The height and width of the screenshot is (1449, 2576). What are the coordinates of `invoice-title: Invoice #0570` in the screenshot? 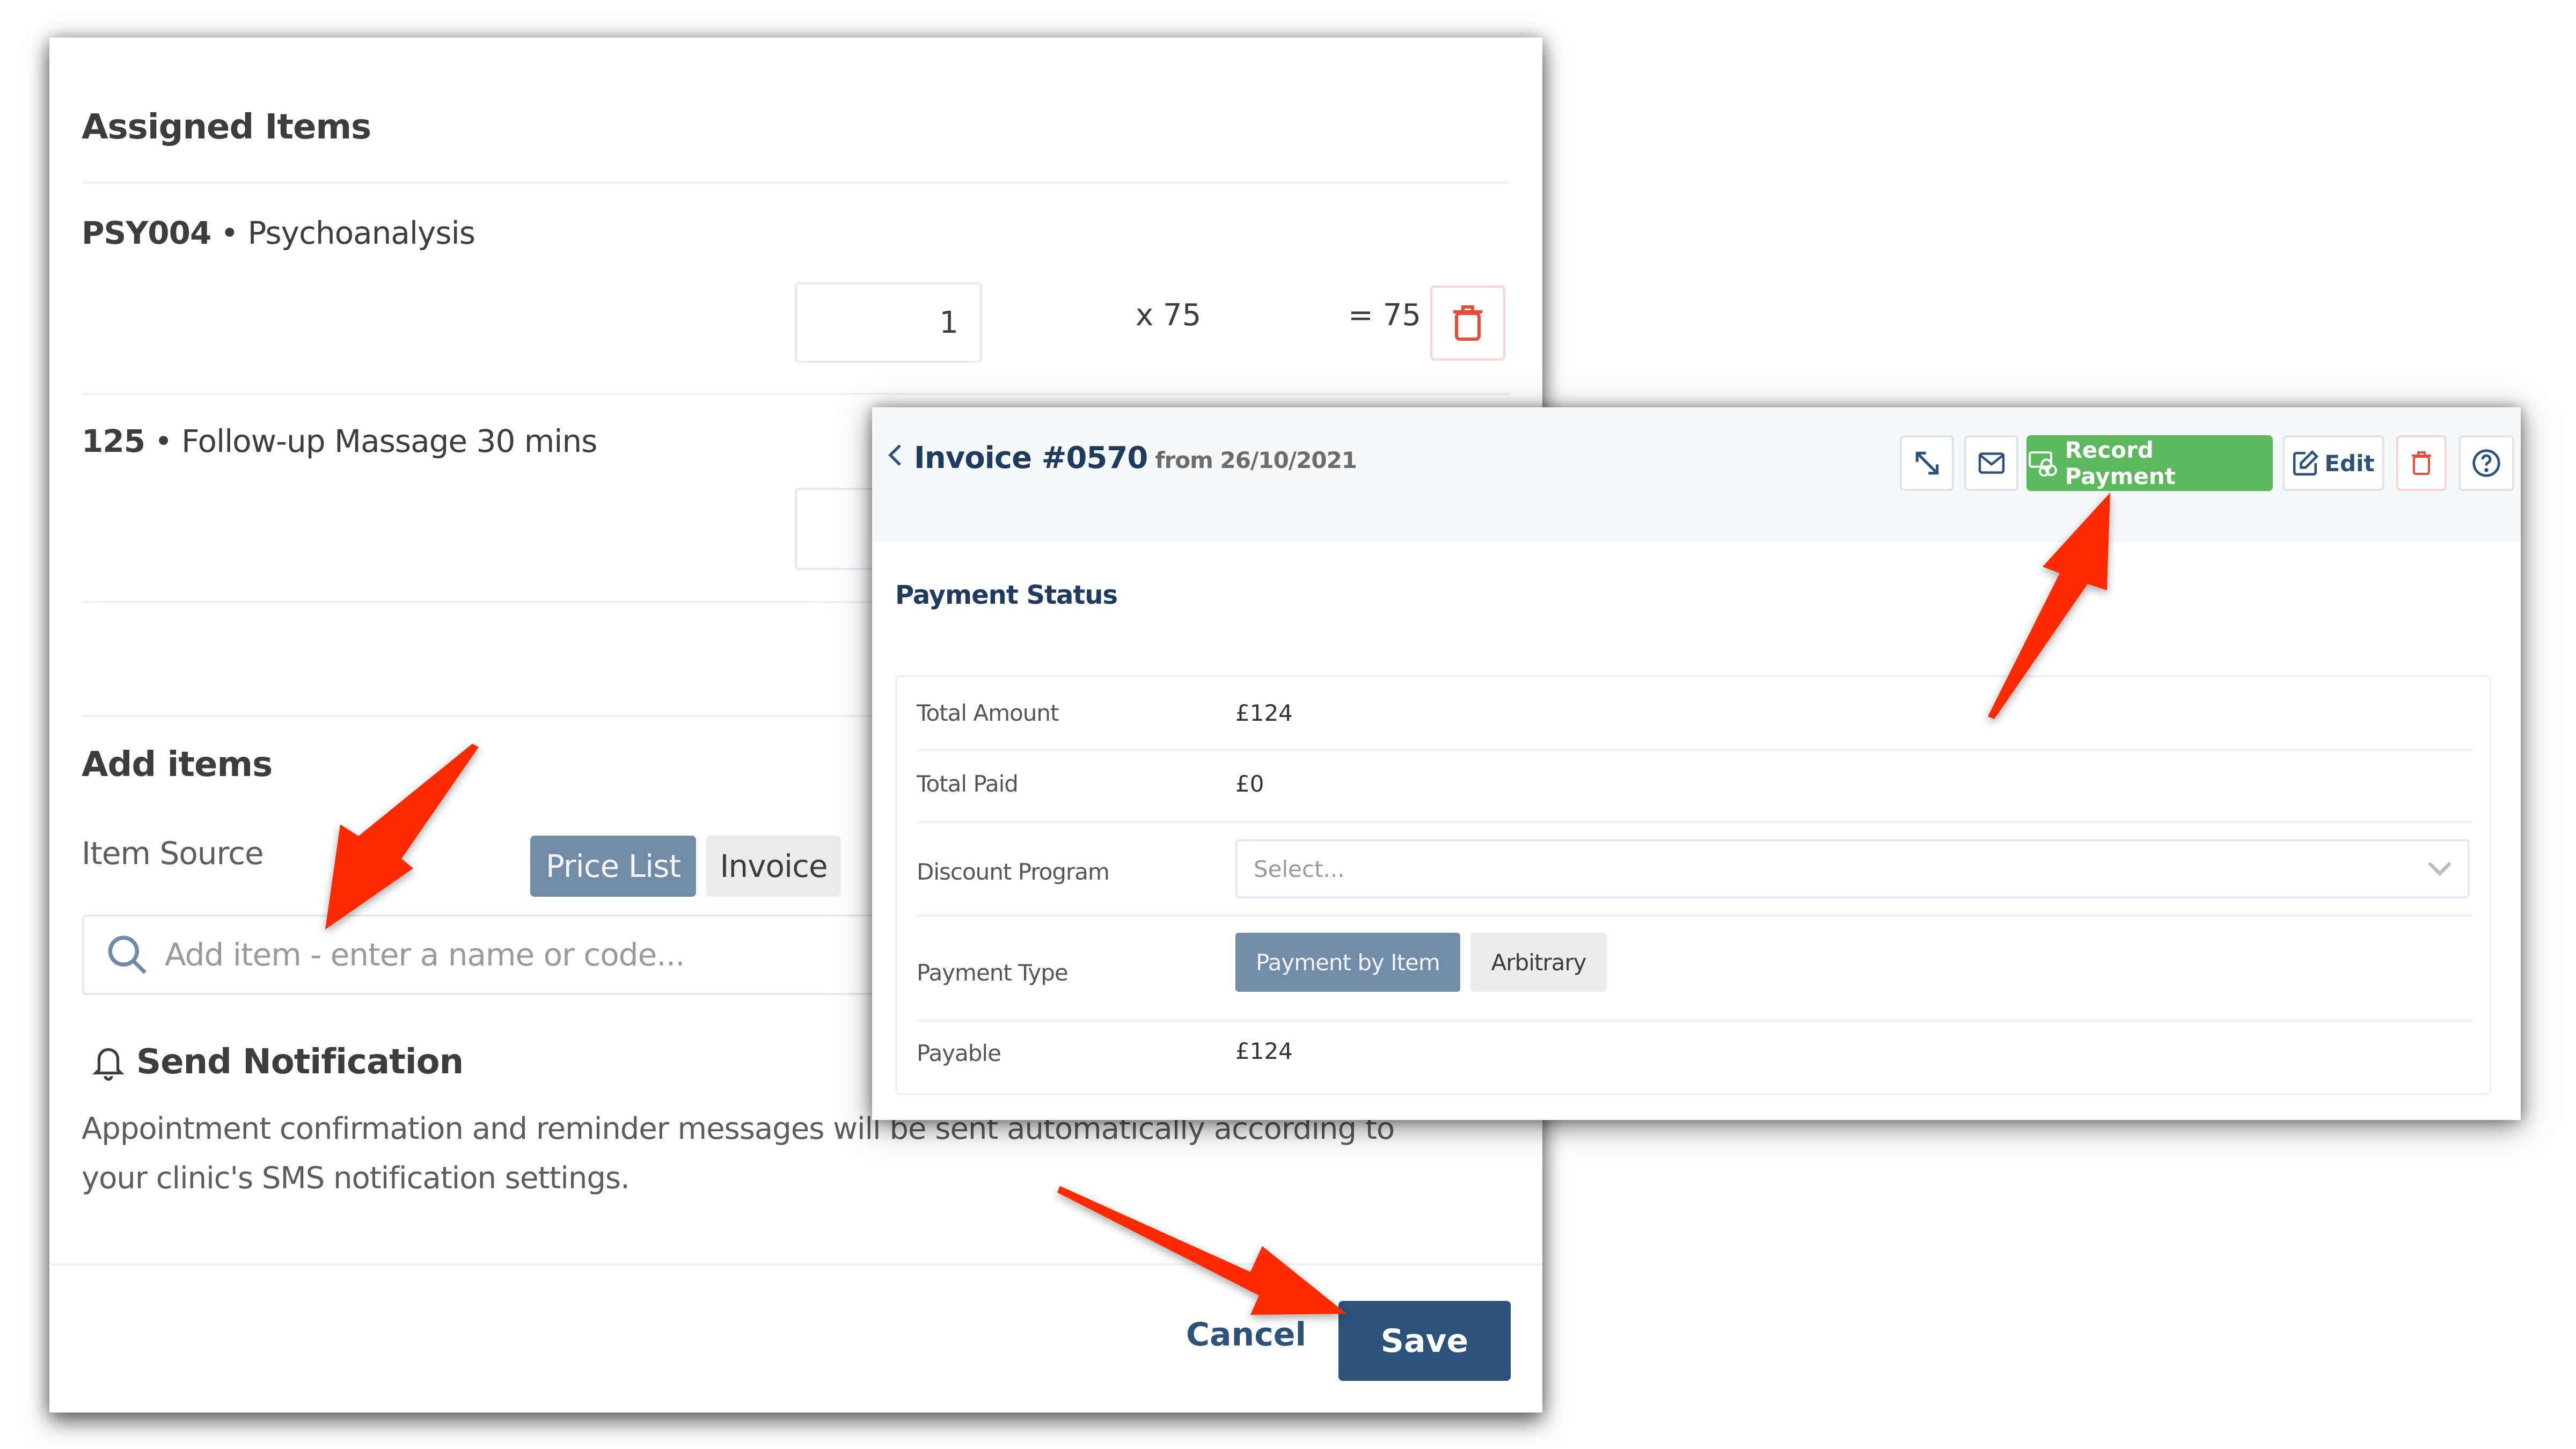 It's located at (1031, 458).